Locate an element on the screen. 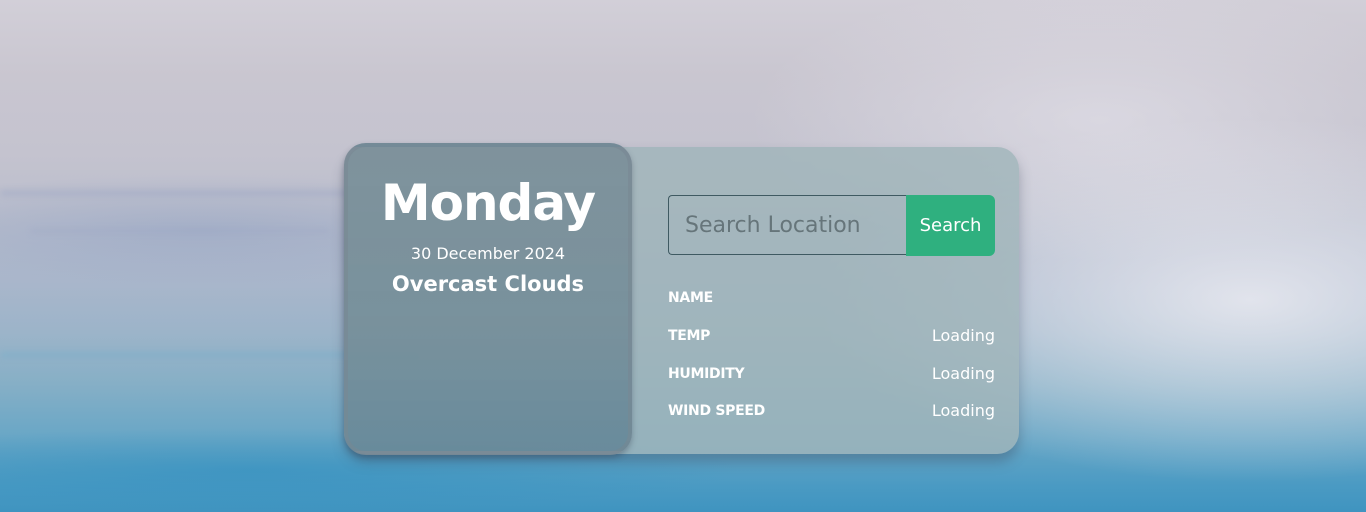  search-button: Search is located at coordinates (950, 225).